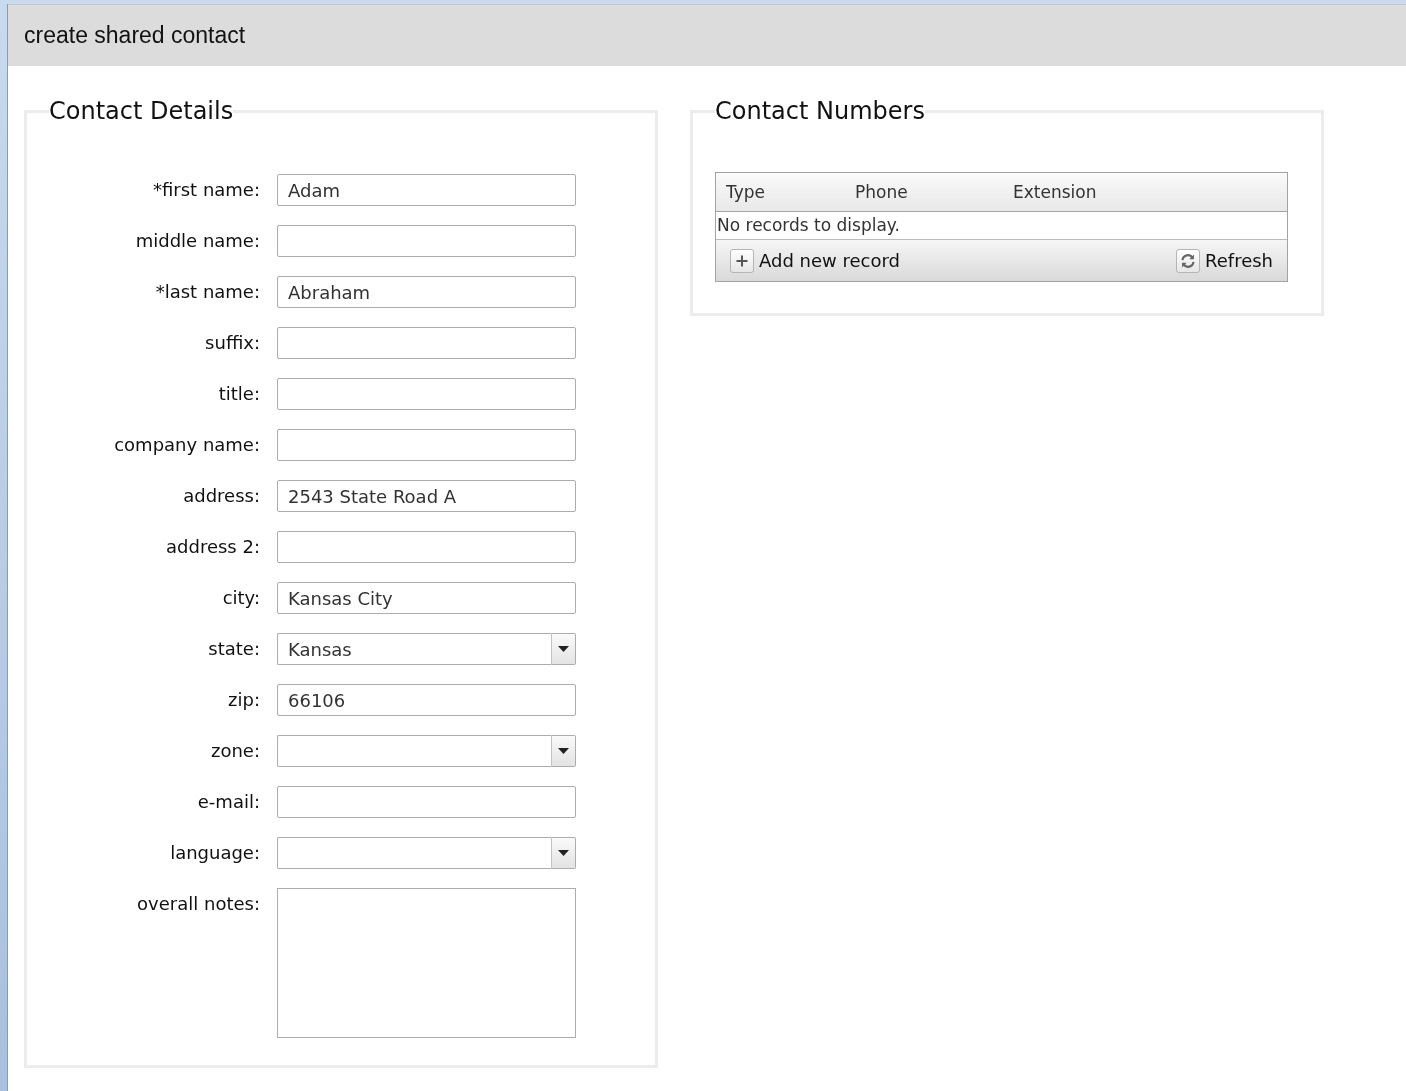  I want to click on field-label: title:, so click(238, 394).